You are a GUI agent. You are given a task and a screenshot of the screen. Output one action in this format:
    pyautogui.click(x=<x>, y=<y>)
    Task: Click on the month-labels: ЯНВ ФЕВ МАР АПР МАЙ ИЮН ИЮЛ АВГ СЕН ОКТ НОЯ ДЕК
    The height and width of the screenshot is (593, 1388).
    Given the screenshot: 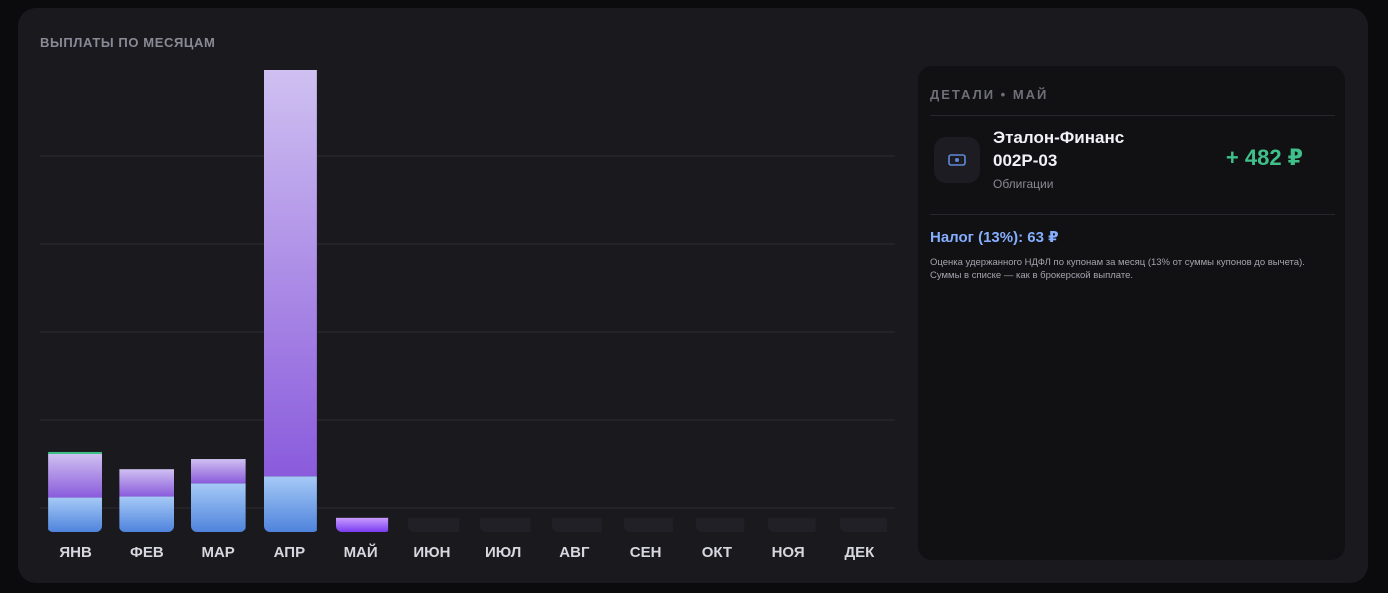 What is the action you would take?
    pyautogui.click(x=467, y=552)
    